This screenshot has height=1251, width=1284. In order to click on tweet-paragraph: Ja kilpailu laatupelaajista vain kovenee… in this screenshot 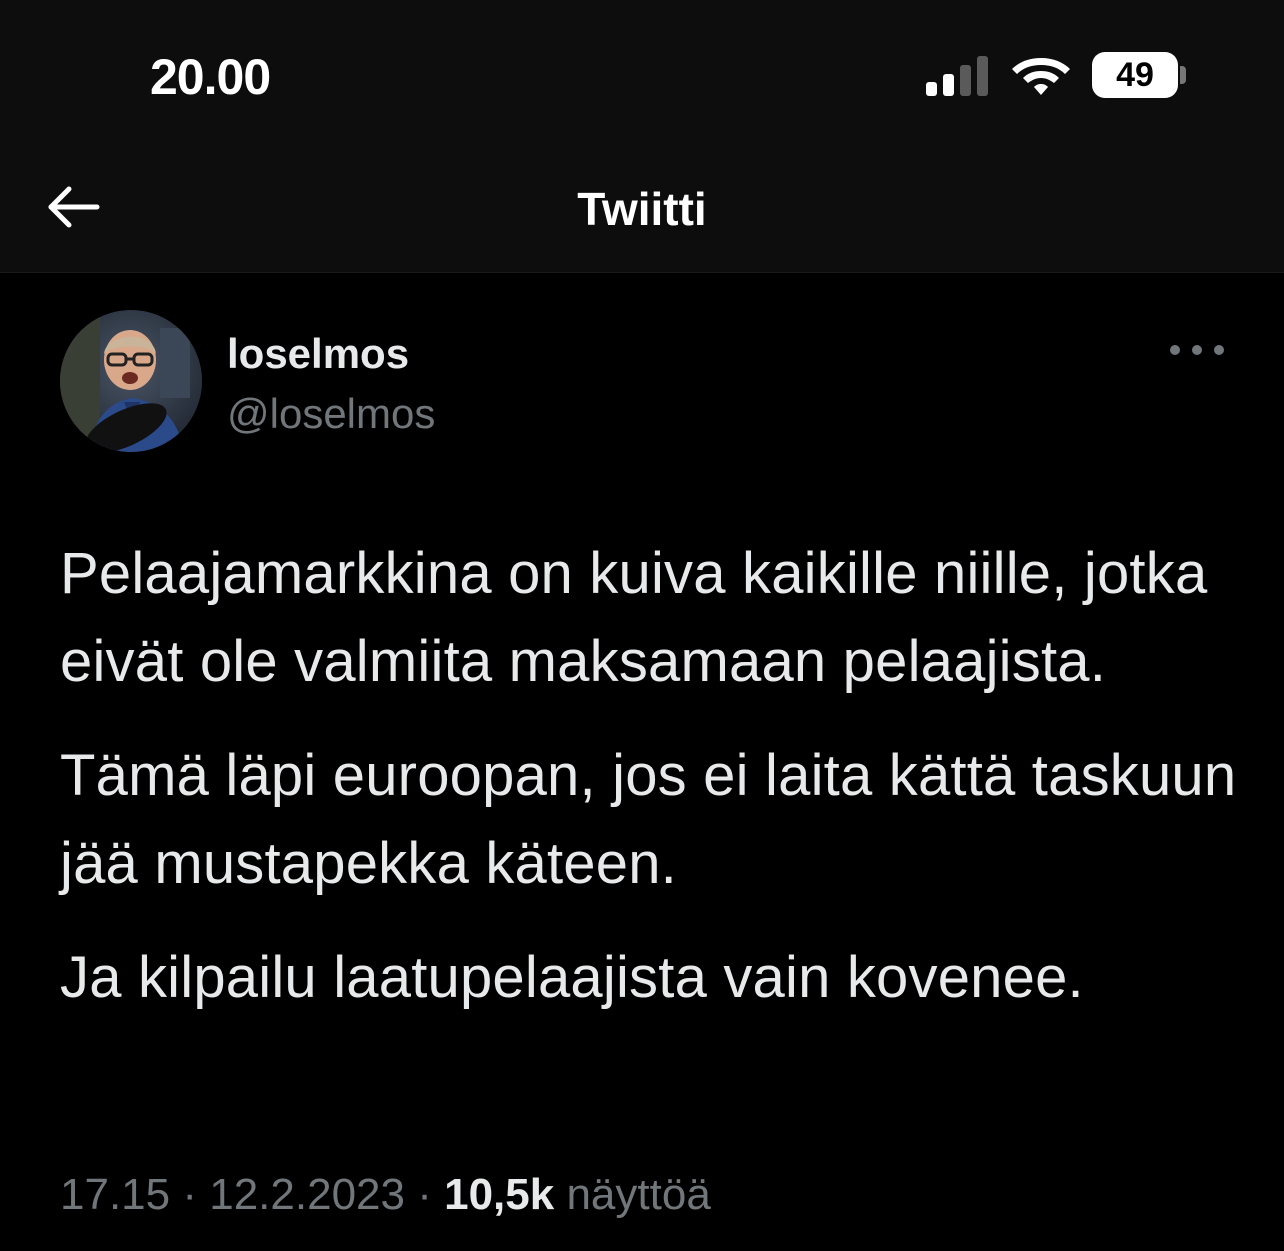, I will do `click(572, 977)`.